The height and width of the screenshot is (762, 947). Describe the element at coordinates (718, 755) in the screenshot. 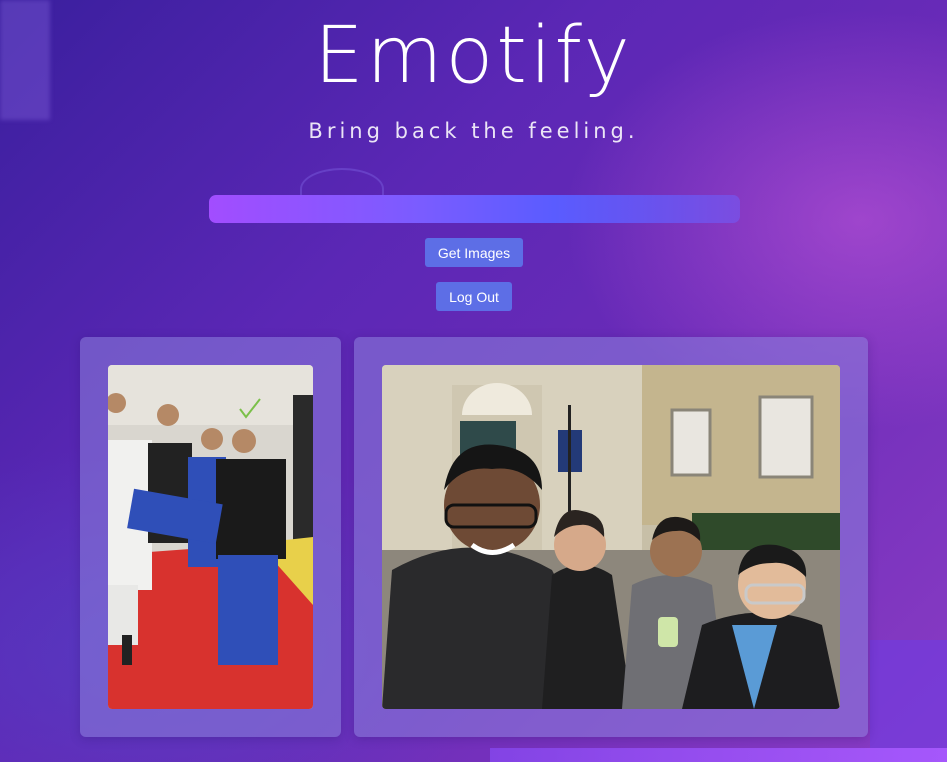

I see `background-glow-bottom` at that location.